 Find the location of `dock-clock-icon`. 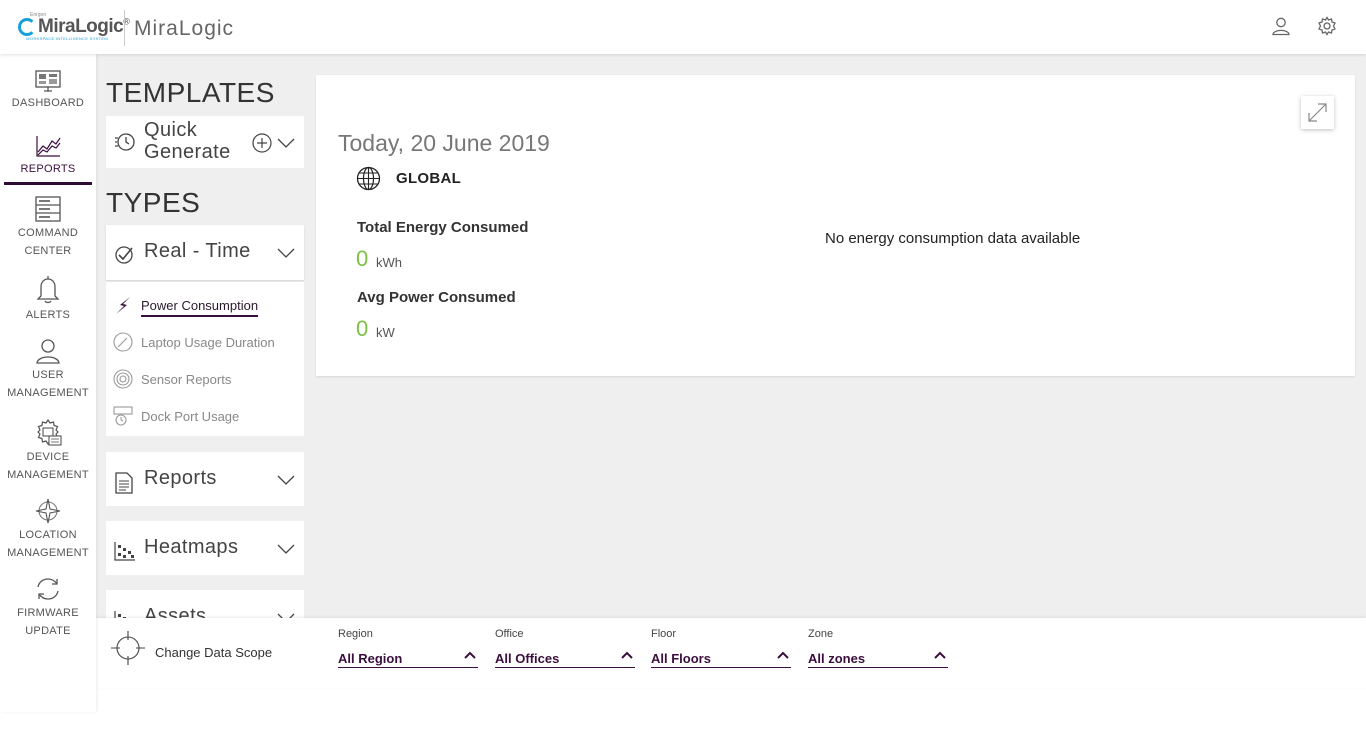

dock-clock-icon is located at coordinates (123, 416).